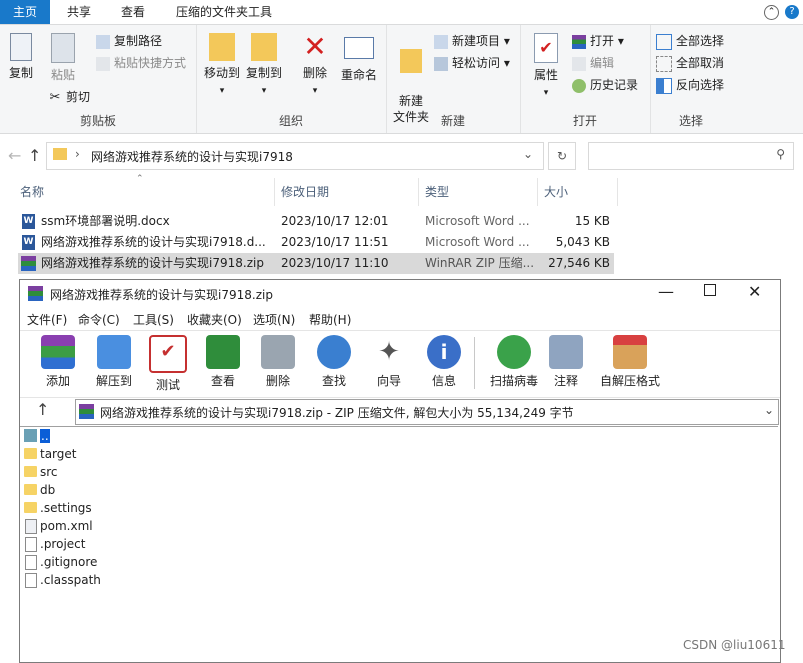 The image size is (803, 663). Describe the element at coordinates (264, 47) in the screenshot. I see `copy-to-icon` at that location.